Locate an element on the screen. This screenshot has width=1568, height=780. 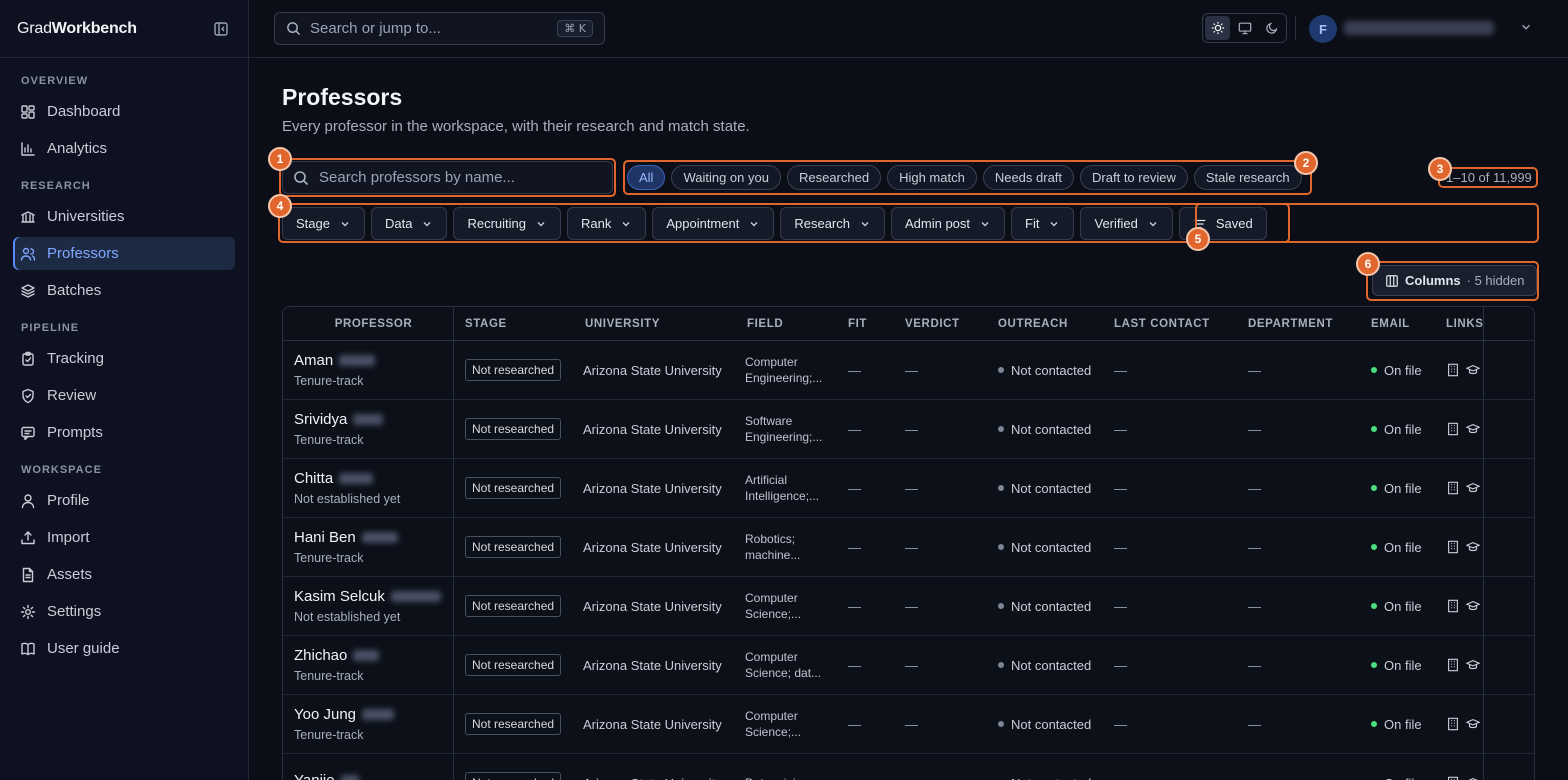
annotation-badge-5: 5 is located at coordinates (1198, 239).